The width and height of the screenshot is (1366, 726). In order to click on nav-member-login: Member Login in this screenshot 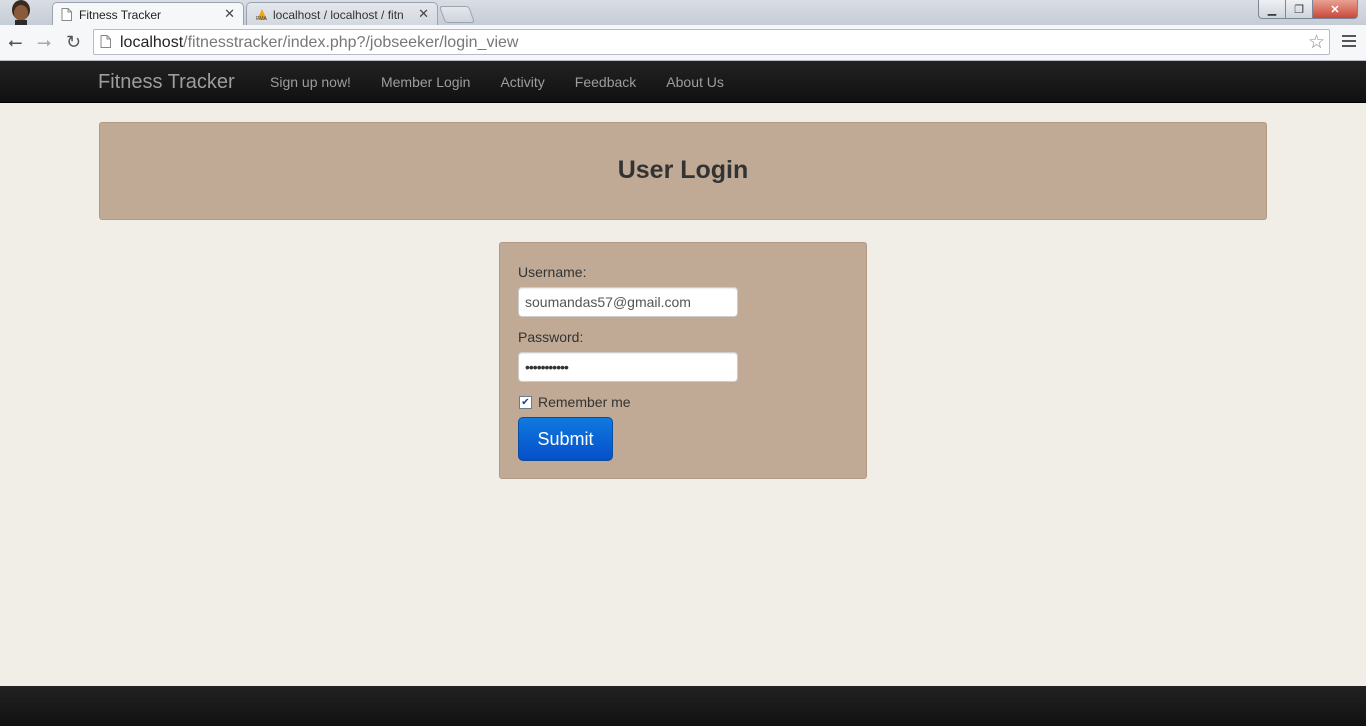, I will do `click(426, 81)`.